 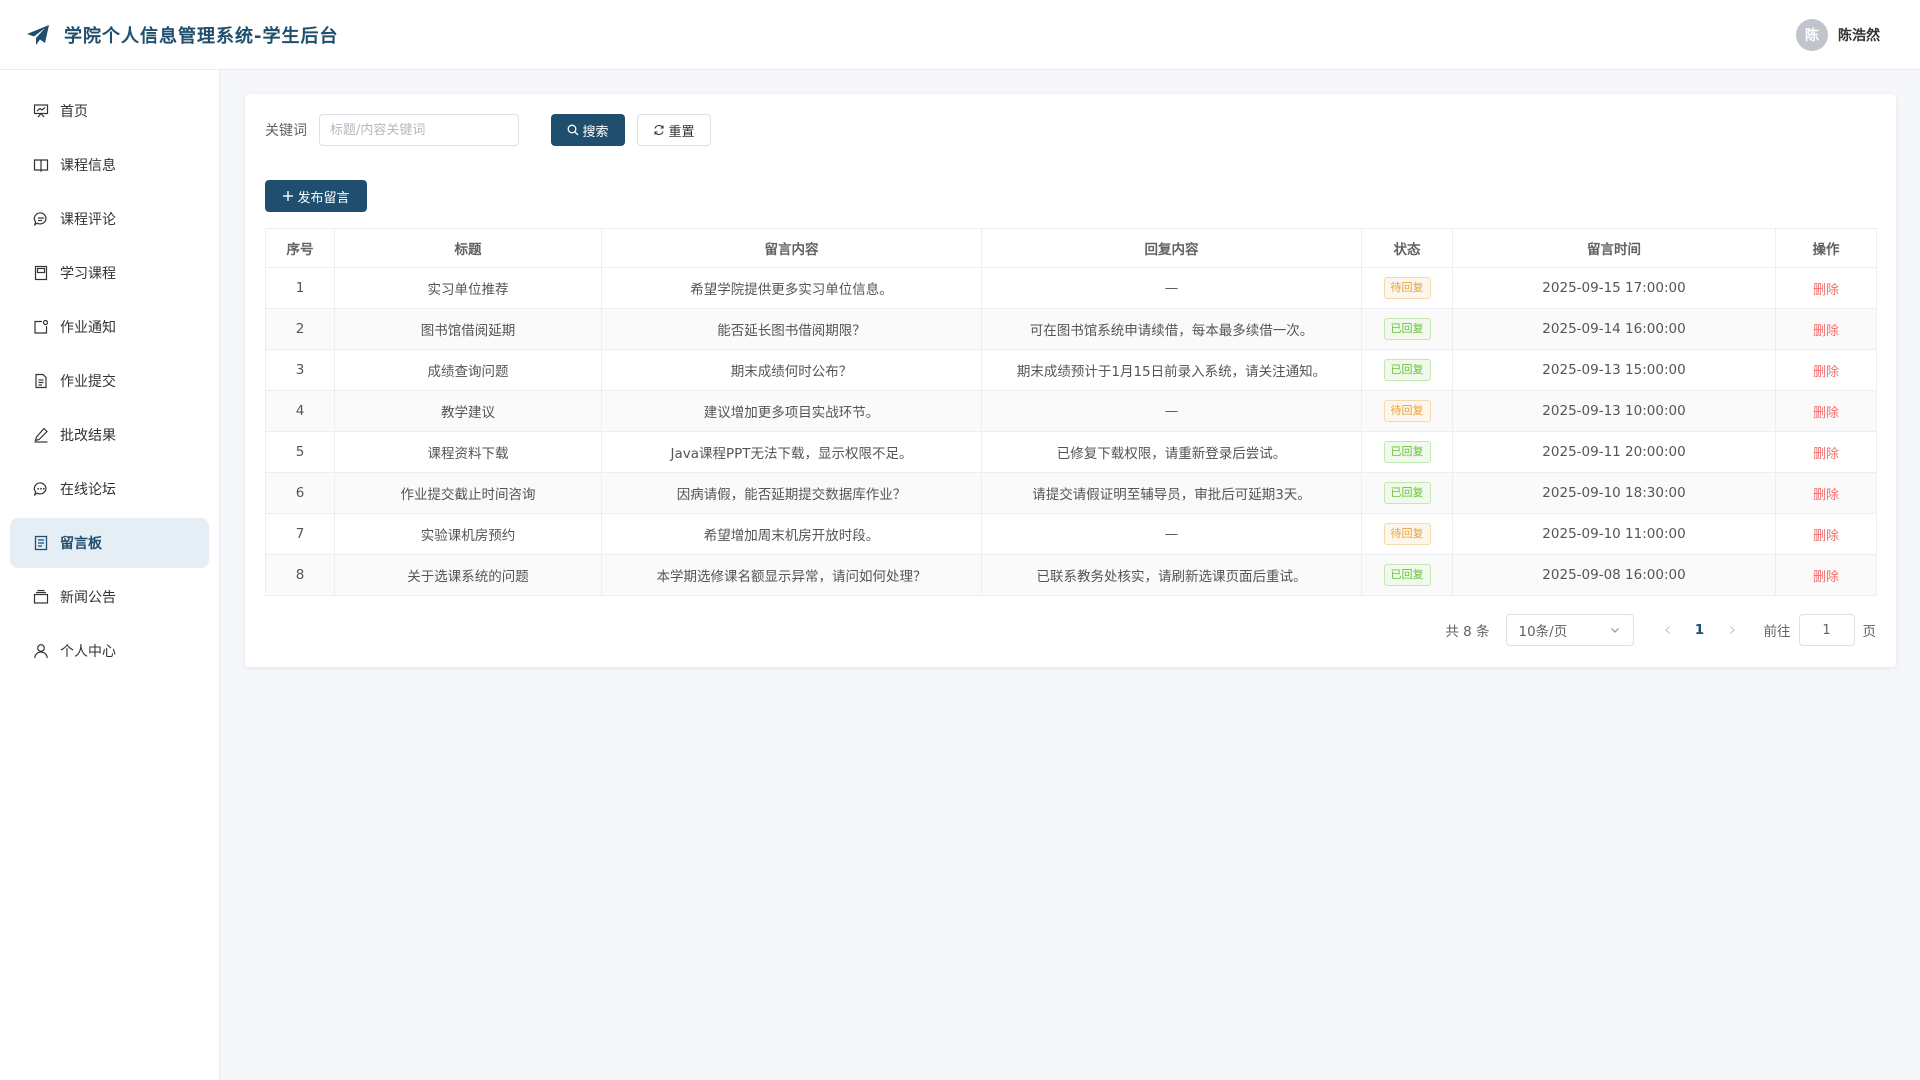 What do you see at coordinates (791, 329) in the screenshot?
I see `cell-content: 能否延长图书借阅期限？` at bounding box center [791, 329].